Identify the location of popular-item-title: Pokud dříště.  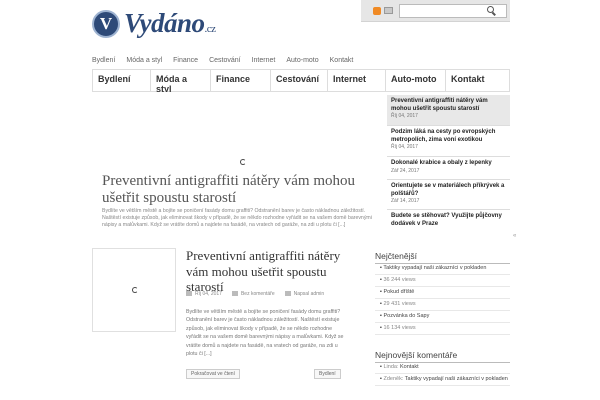
(399, 292).